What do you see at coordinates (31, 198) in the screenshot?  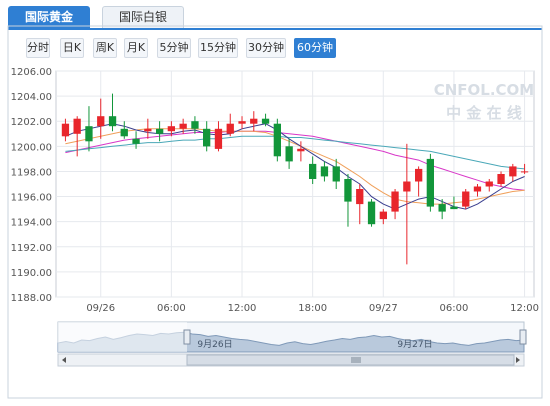 I see `y-tick-label: 1196.00` at bounding box center [31, 198].